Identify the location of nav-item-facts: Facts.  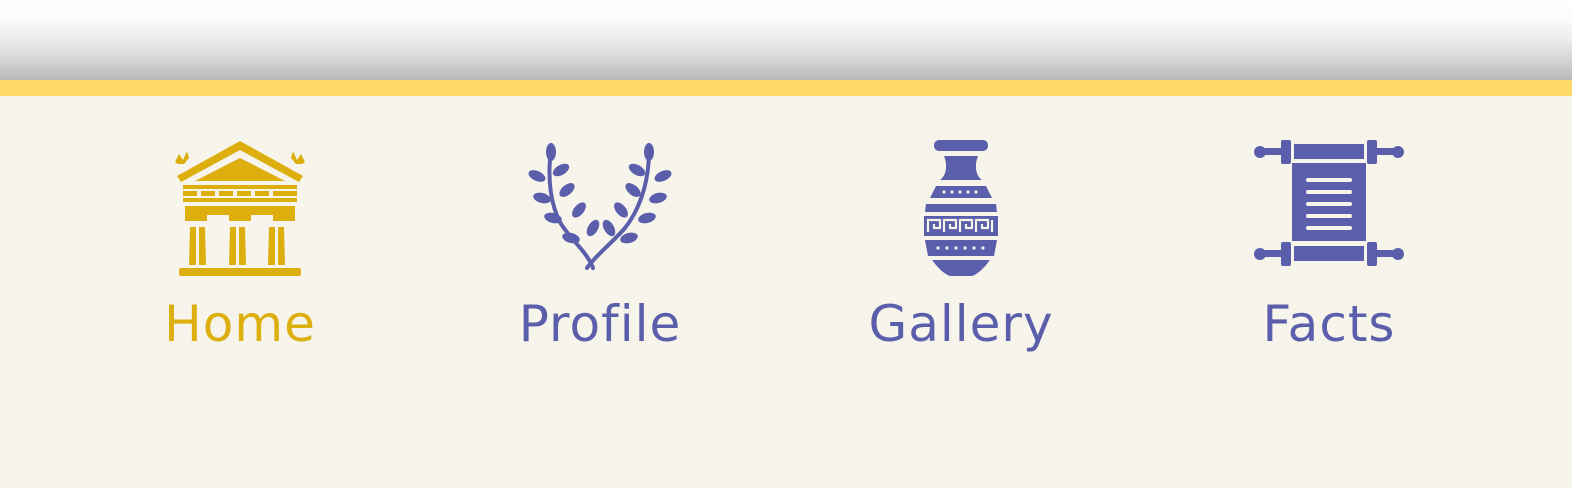
(1329, 255).